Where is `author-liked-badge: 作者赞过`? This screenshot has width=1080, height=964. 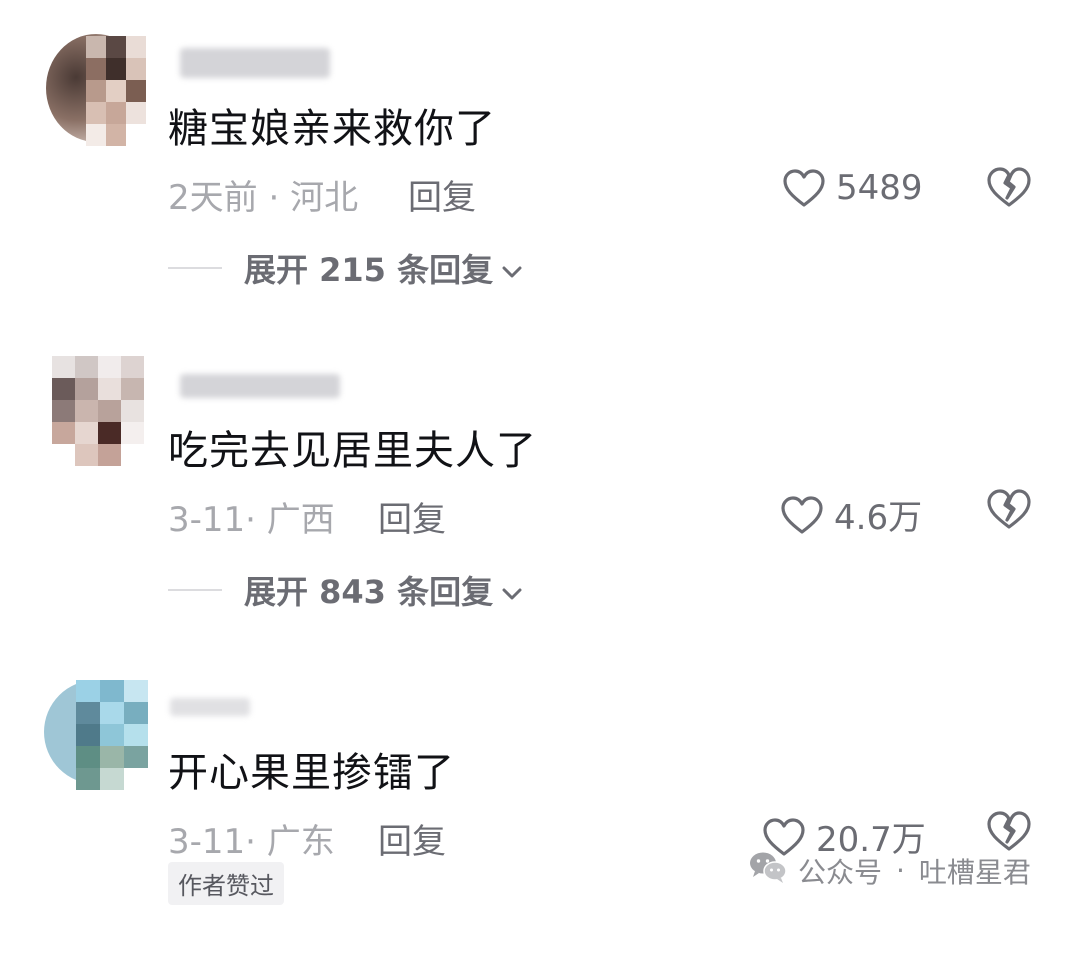
author-liked-badge: 作者赞过 is located at coordinates (226, 883).